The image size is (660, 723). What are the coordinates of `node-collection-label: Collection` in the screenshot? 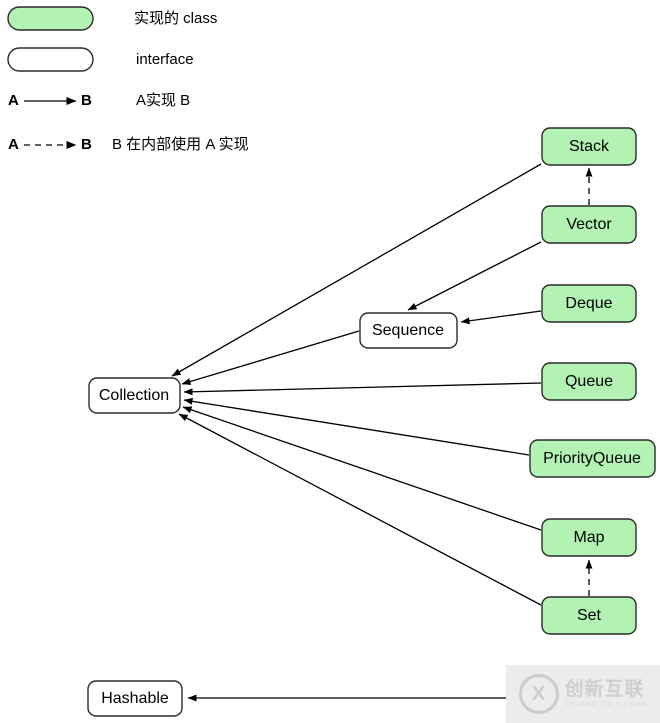 It's located at (134, 395).